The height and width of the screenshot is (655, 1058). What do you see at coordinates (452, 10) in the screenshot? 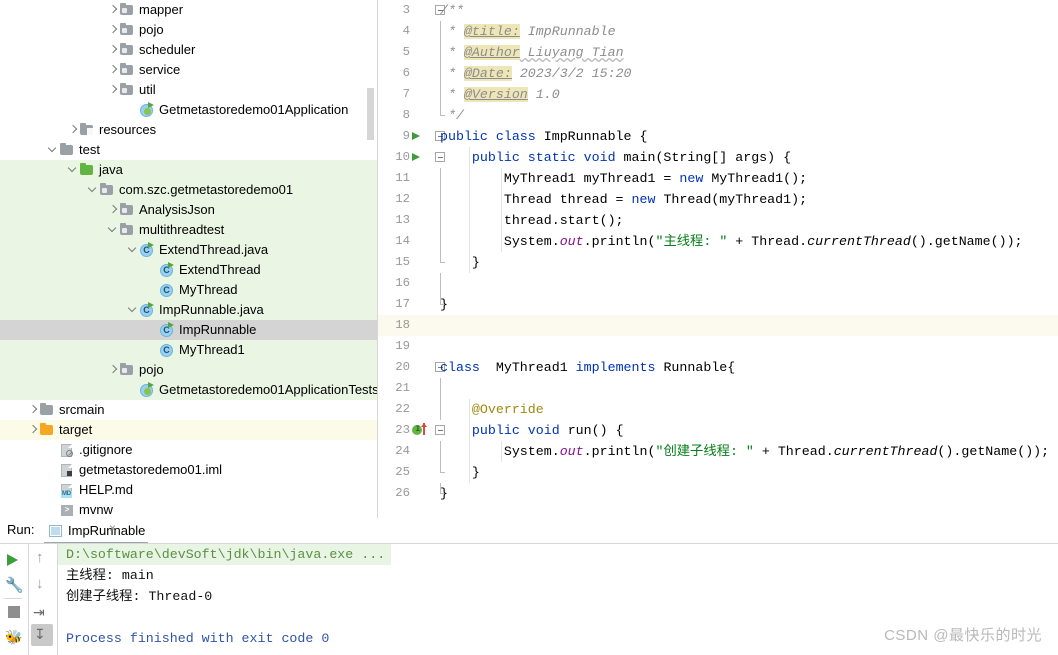
I see `code-token: /**` at bounding box center [452, 10].